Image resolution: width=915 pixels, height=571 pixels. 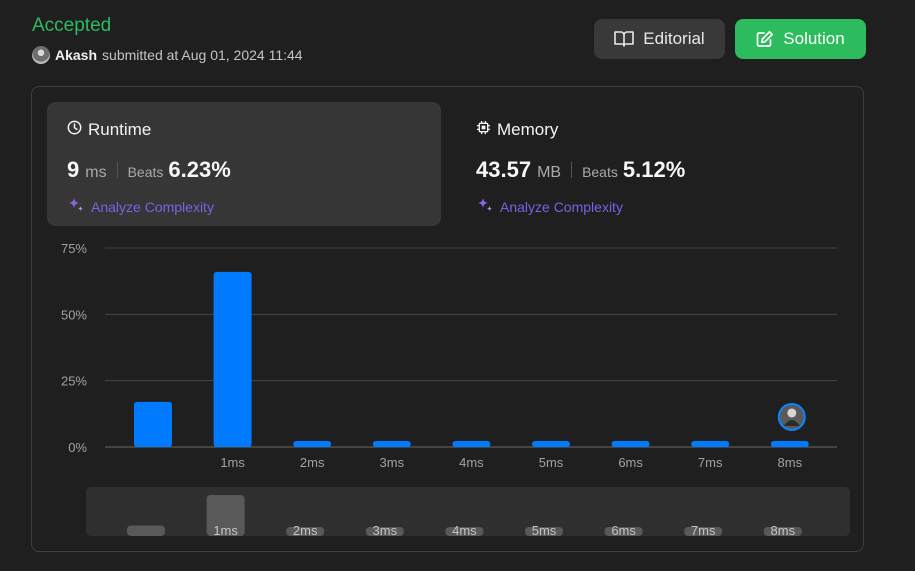 What do you see at coordinates (74, 381) in the screenshot?
I see `y-tick-label: 25%` at bounding box center [74, 381].